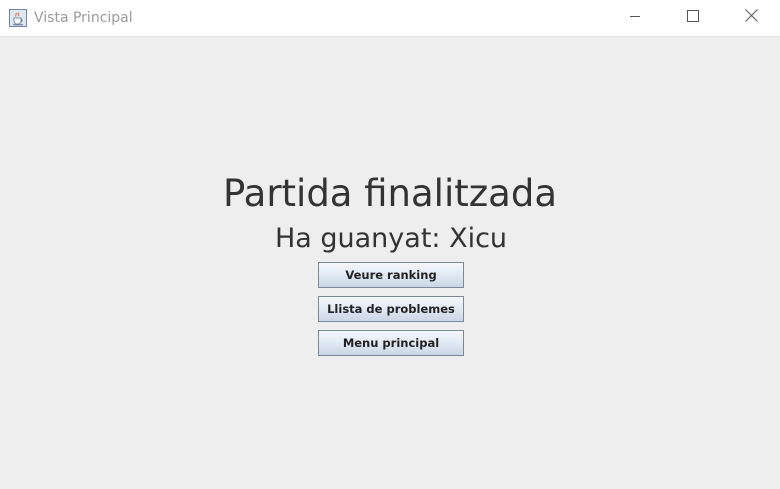  Describe the element at coordinates (390, 18) in the screenshot. I see `title-bar: Vista Principal` at that location.